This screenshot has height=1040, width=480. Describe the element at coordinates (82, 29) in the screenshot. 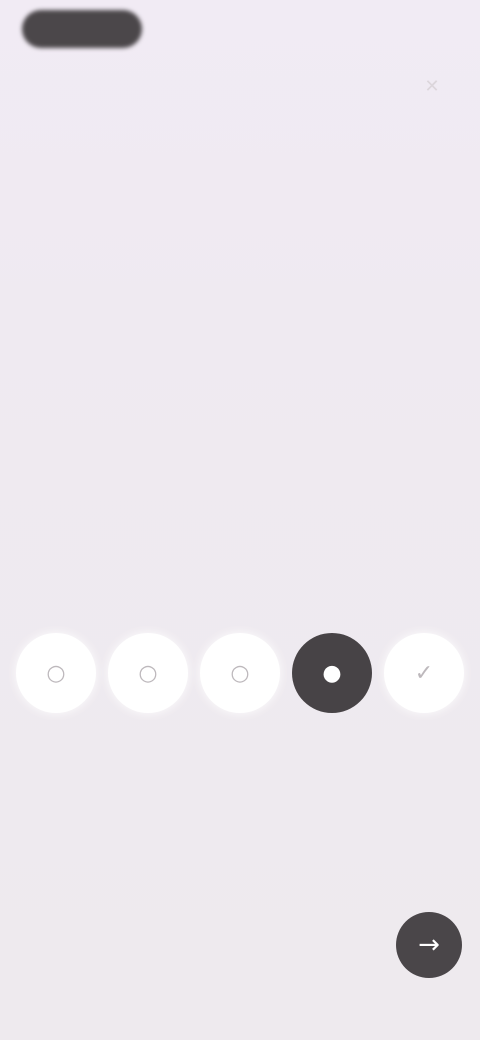

I see `status-pill` at that location.